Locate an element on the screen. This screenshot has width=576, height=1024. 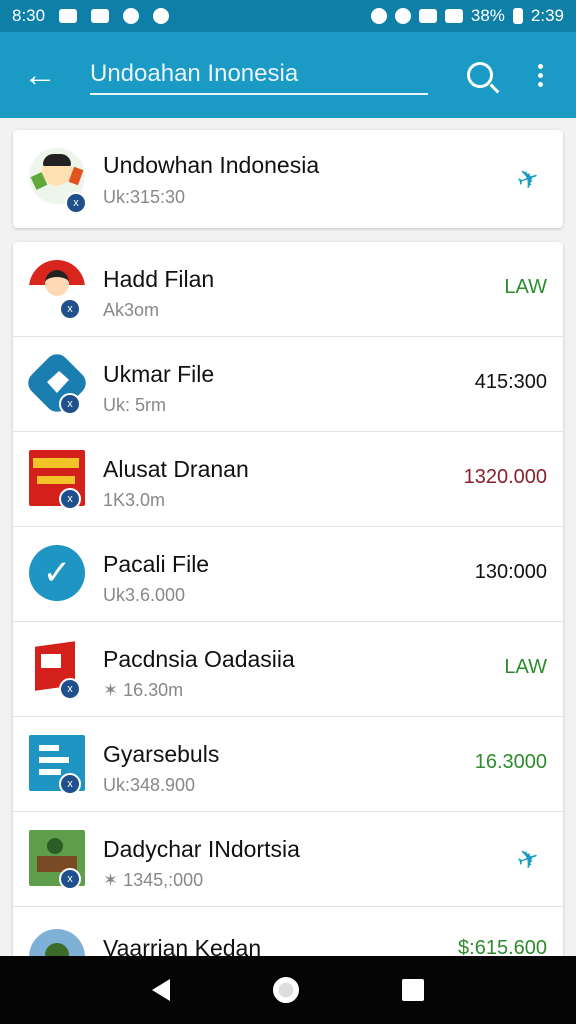
item-value: 415:300 is located at coordinates (510, 382).